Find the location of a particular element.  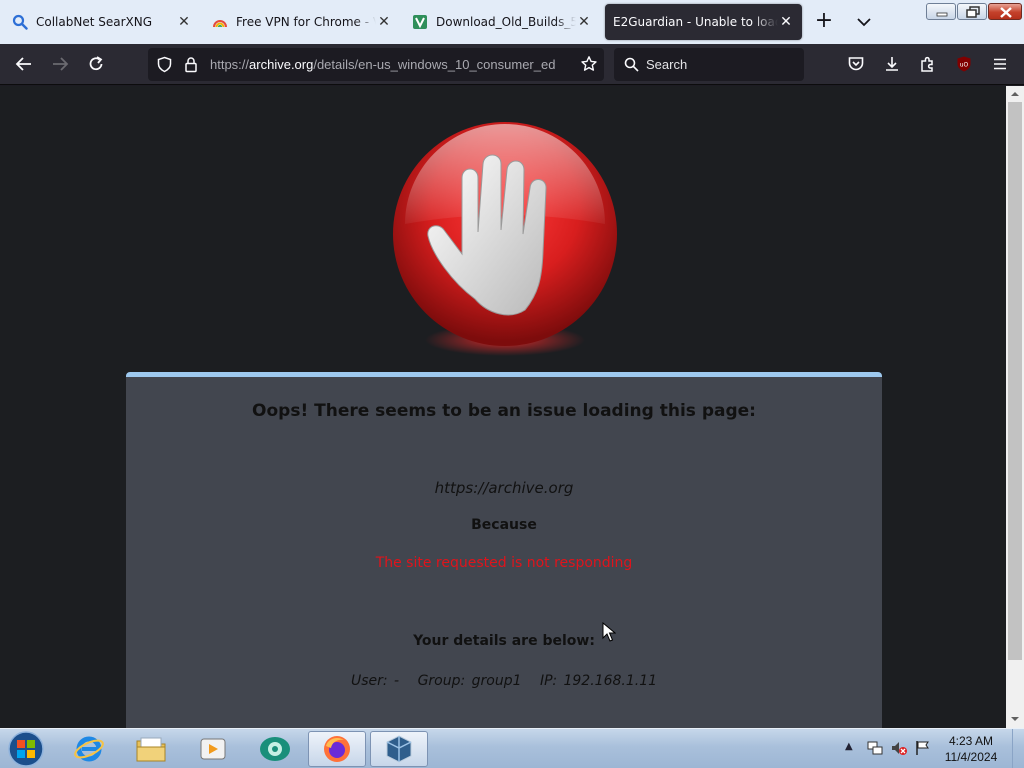

action-center-flag-icon is located at coordinates (923, 748).